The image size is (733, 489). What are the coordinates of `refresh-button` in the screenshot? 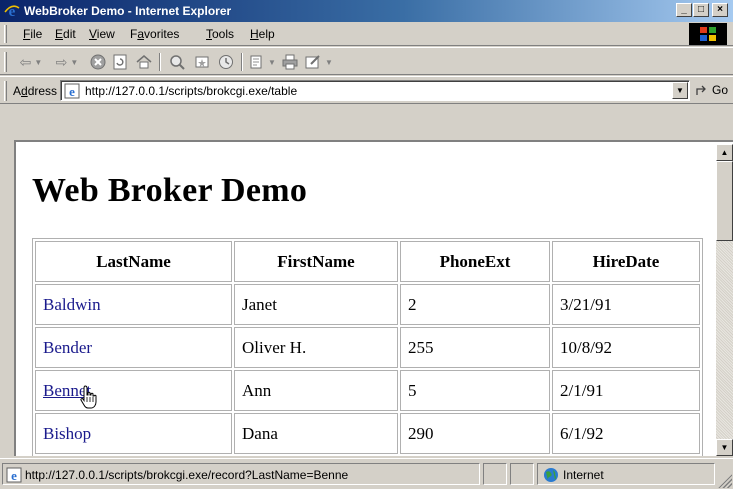 It's located at (120, 62).